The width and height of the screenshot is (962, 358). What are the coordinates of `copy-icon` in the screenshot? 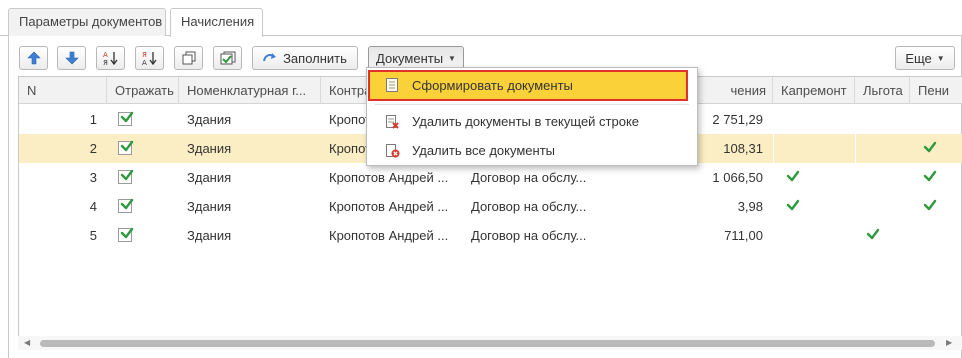 It's located at (188, 58).